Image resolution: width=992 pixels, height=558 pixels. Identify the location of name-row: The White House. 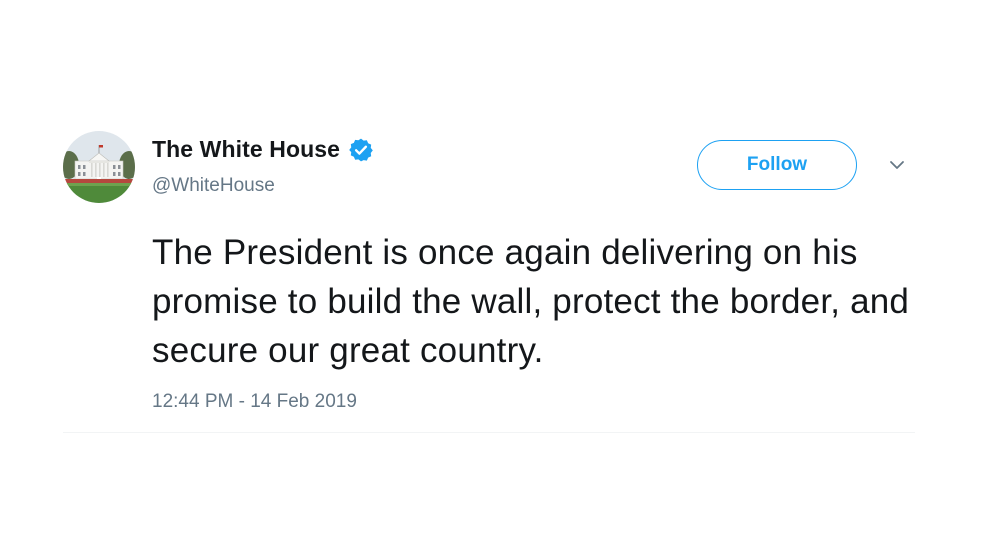
(263, 149).